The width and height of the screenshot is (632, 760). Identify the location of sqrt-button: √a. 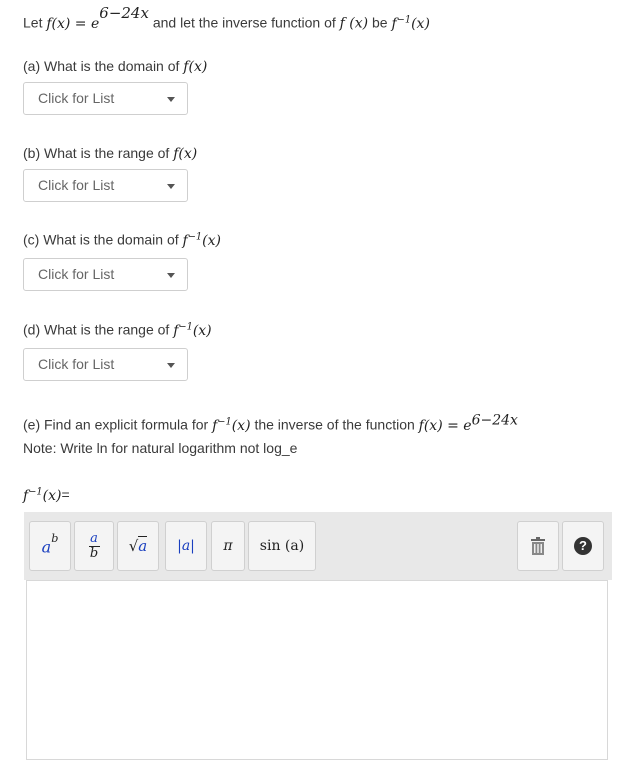
(138, 546).